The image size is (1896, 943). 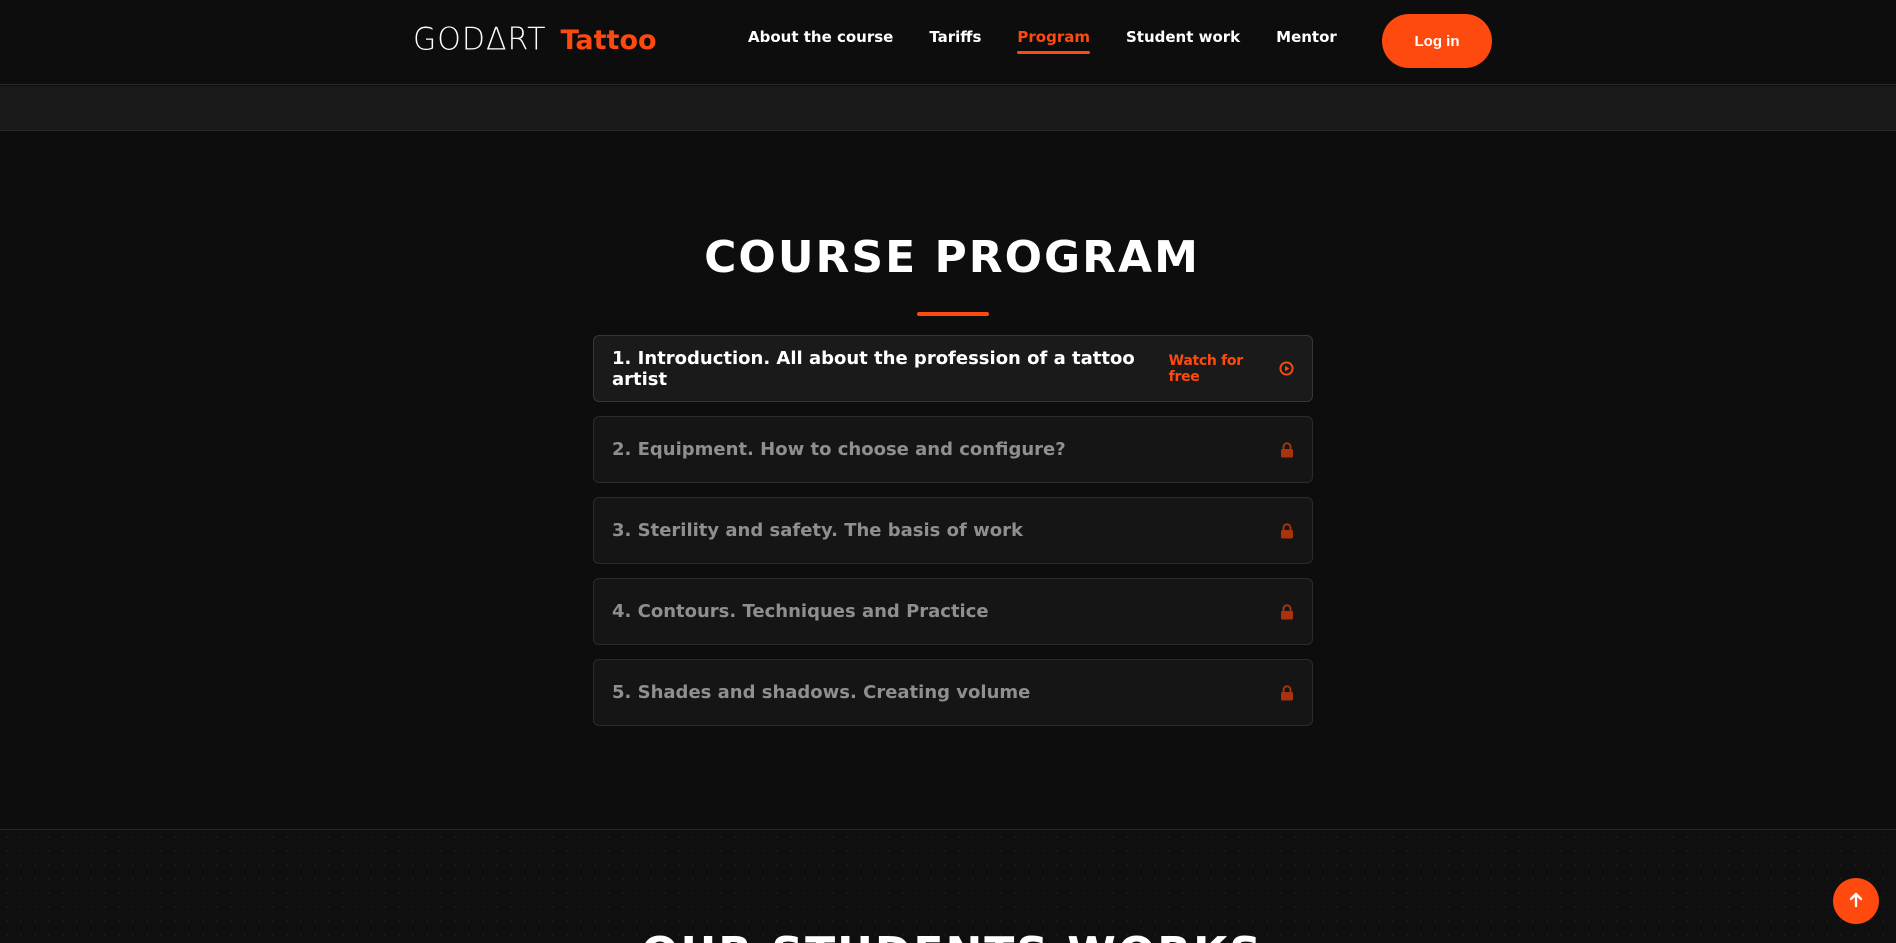 What do you see at coordinates (955, 40) in the screenshot?
I see `nav-tariffs: Tariffs` at bounding box center [955, 40].